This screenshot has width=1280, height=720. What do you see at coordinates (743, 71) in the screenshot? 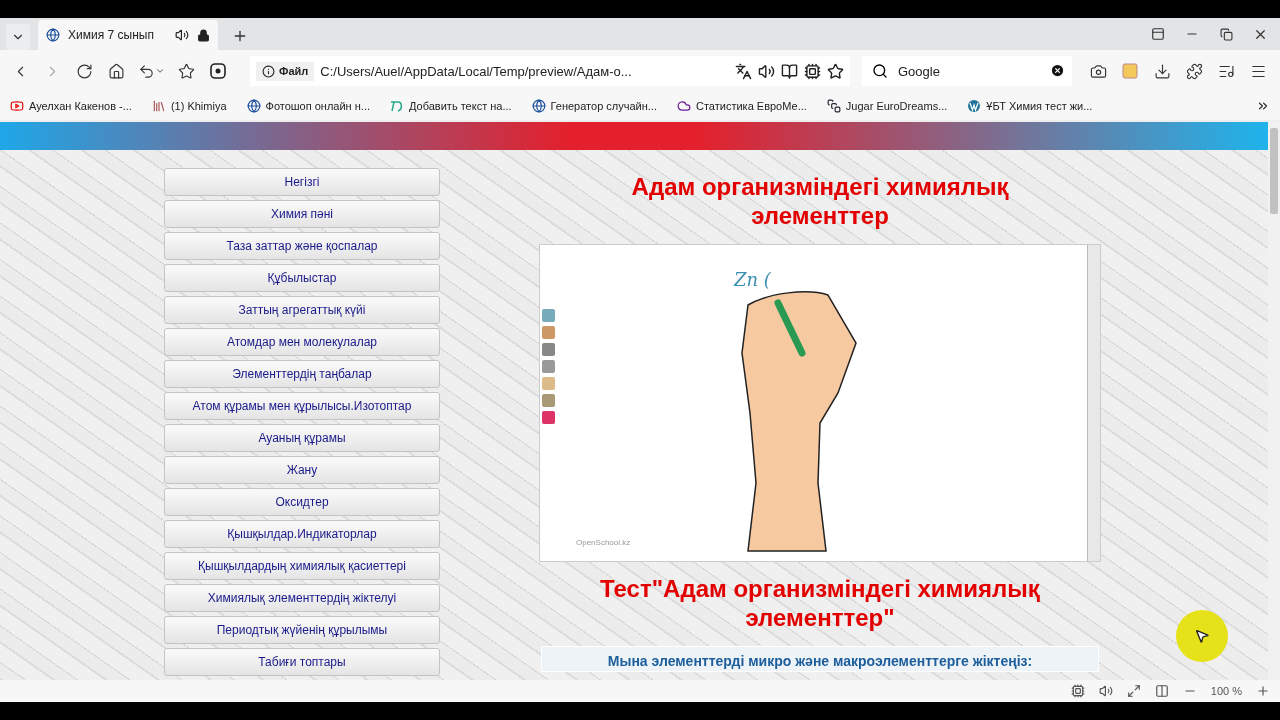
I see `translate-icon` at bounding box center [743, 71].